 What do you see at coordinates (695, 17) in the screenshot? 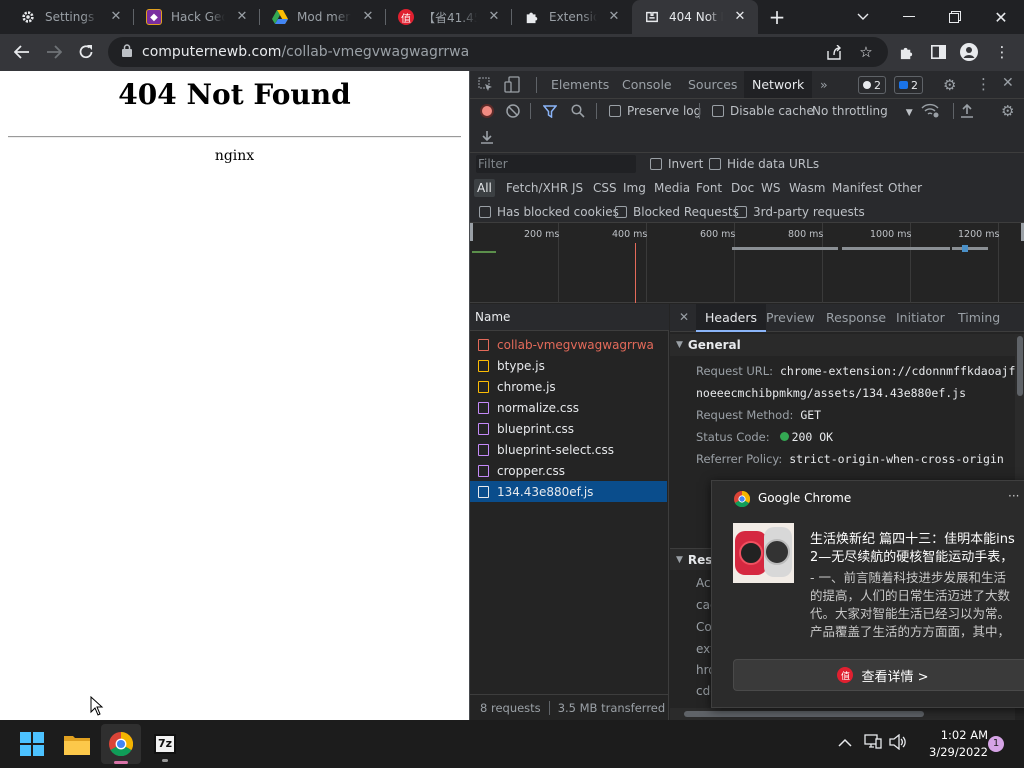
I see `browser-tab-404-active: 404 Not Fo ✕` at bounding box center [695, 17].